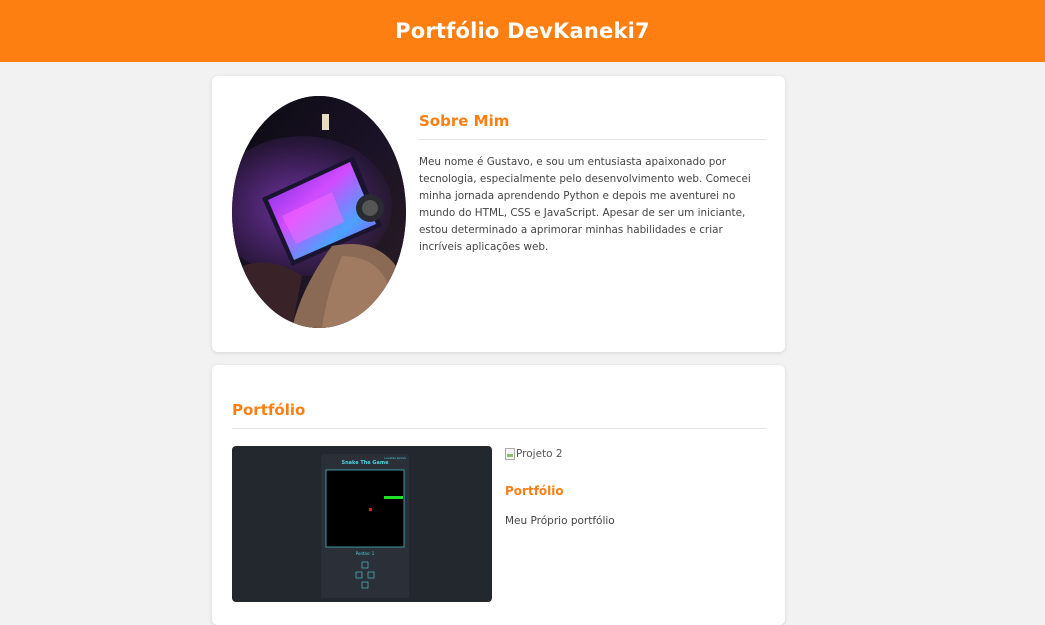 The image size is (1045, 625). I want to click on profile-photo-image, so click(319, 212).